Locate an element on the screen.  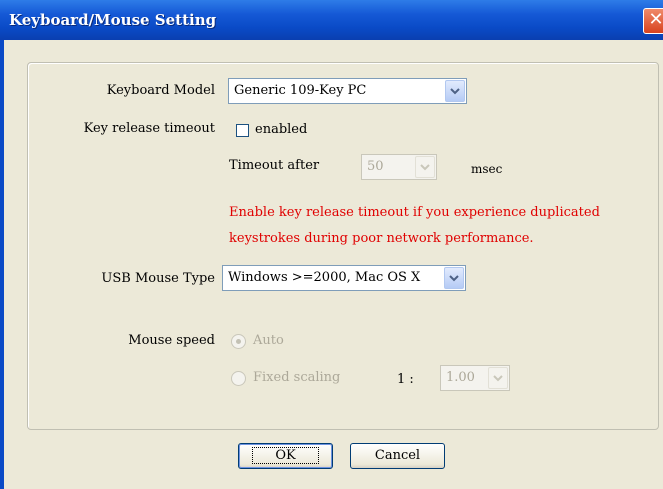
fixed-scaling-select: 1.00 is located at coordinates (475, 378).